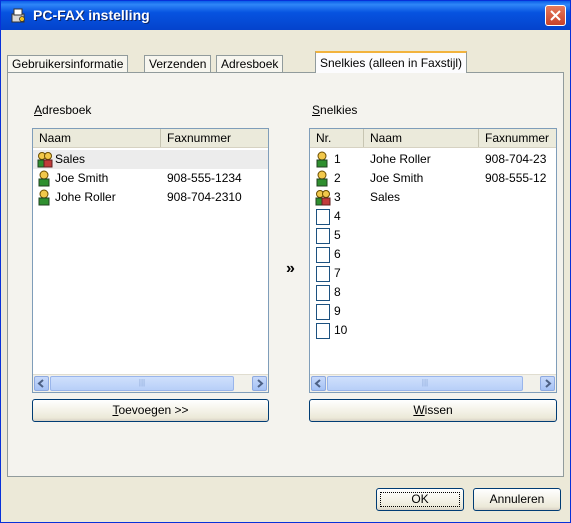 Image resolution: width=571 pixels, height=523 pixels. I want to click on close-button, so click(555, 15).